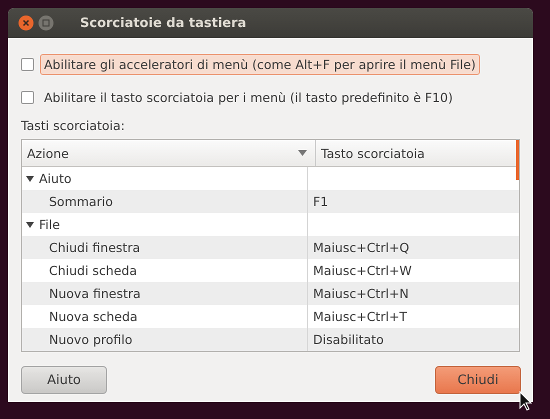 Image resolution: width=550 pixels, height=419 pixels. Describe the element at coordinates (95, 293) in the screenshot. I see `action-label: Nuova finestra` at that location.